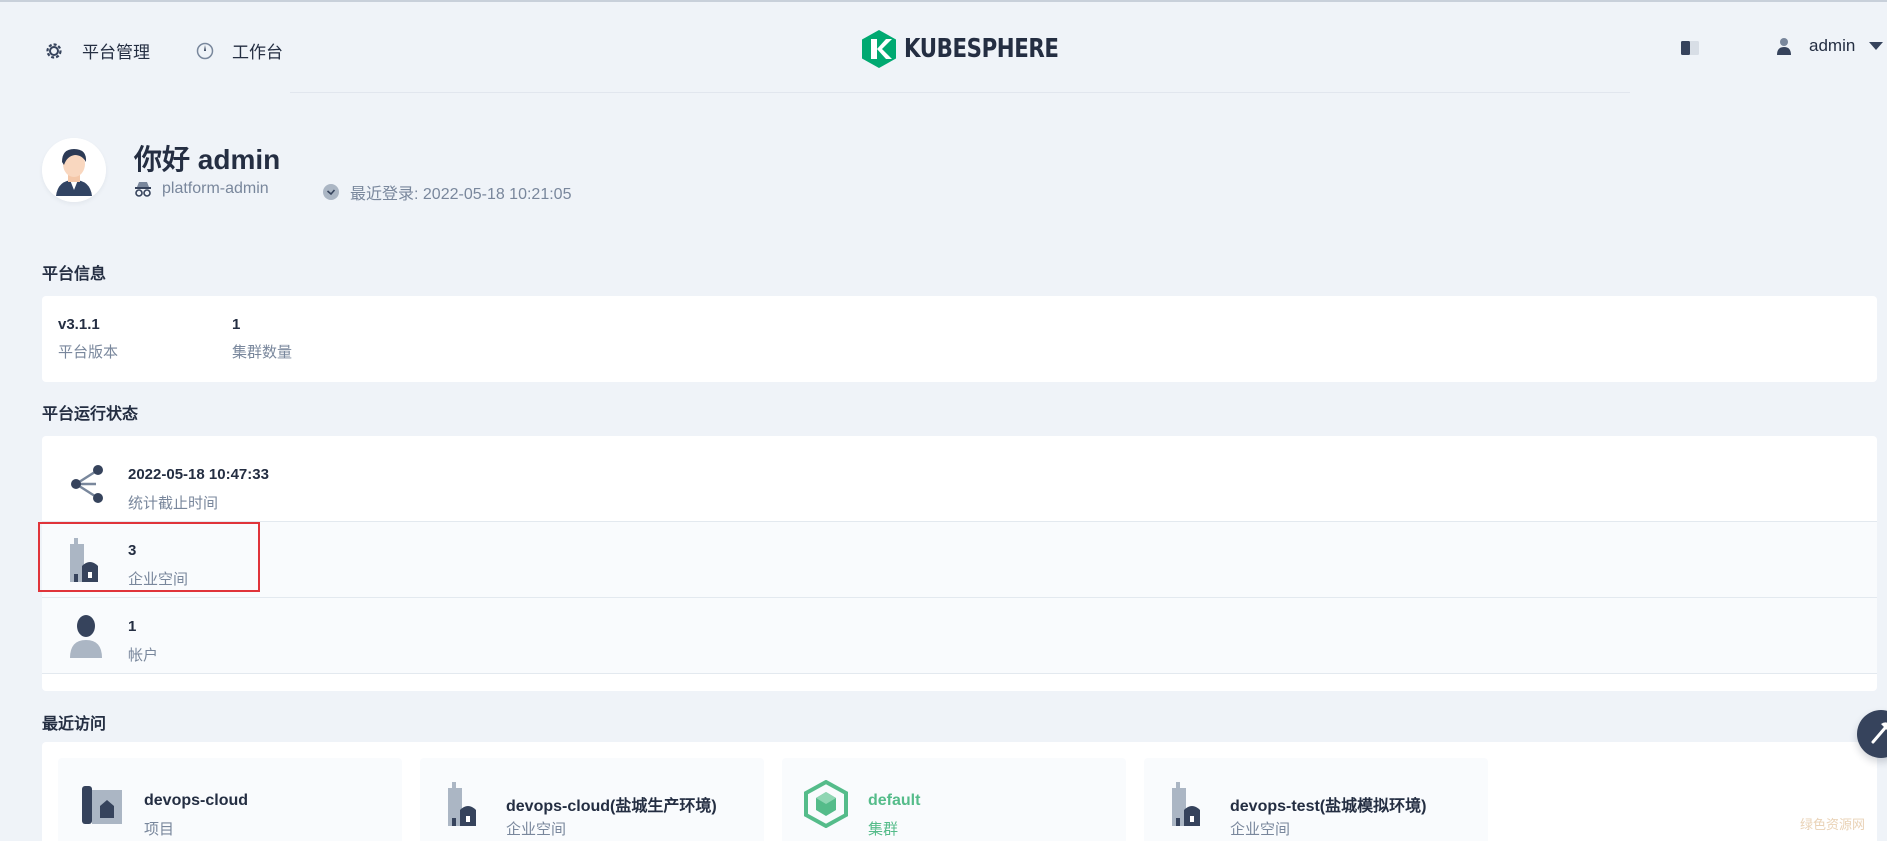  Describe the element at coordinates (196, 800) in the screenshot. I see `recent-item-name: devops-cloud` at that location.